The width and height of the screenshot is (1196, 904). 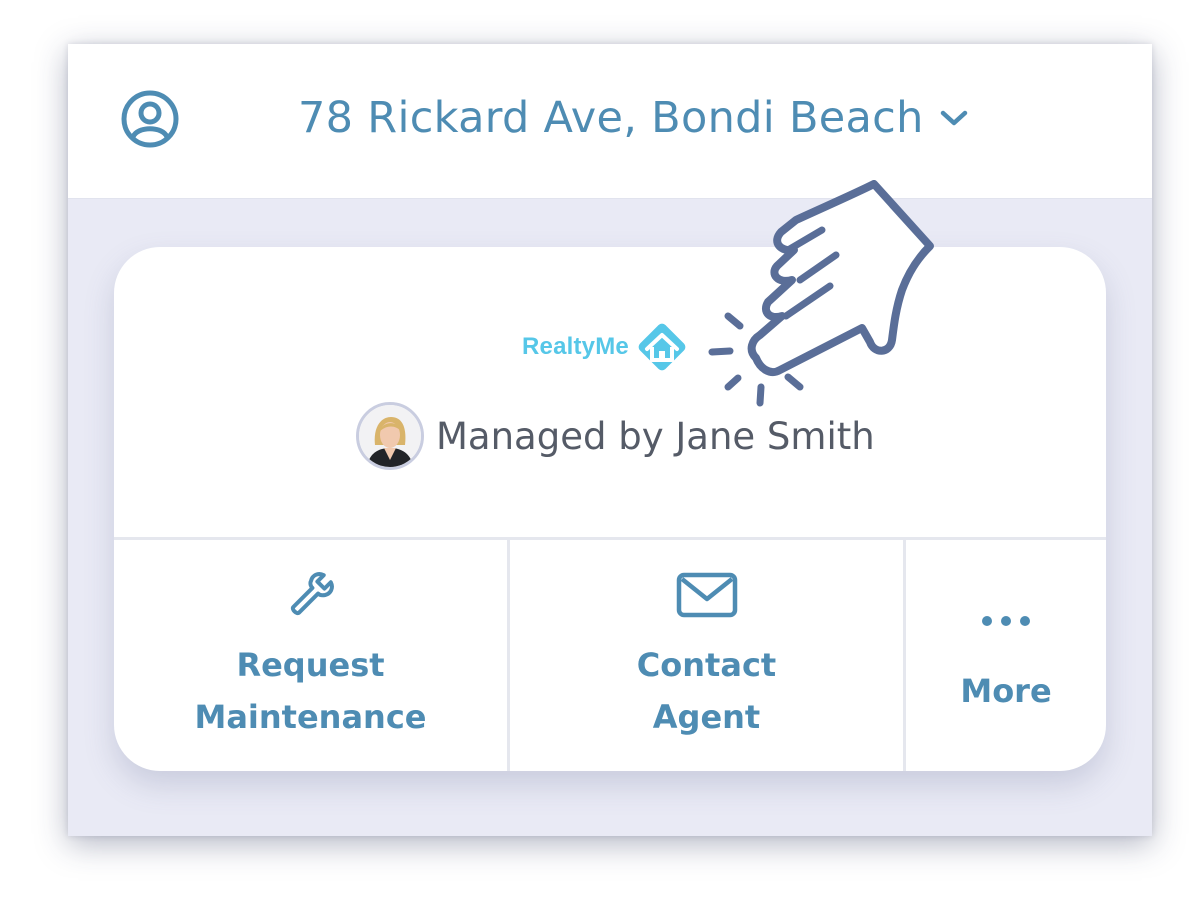 I want to click on request-maintenance-button: Request Maintenance, so click(x=310, y=655).